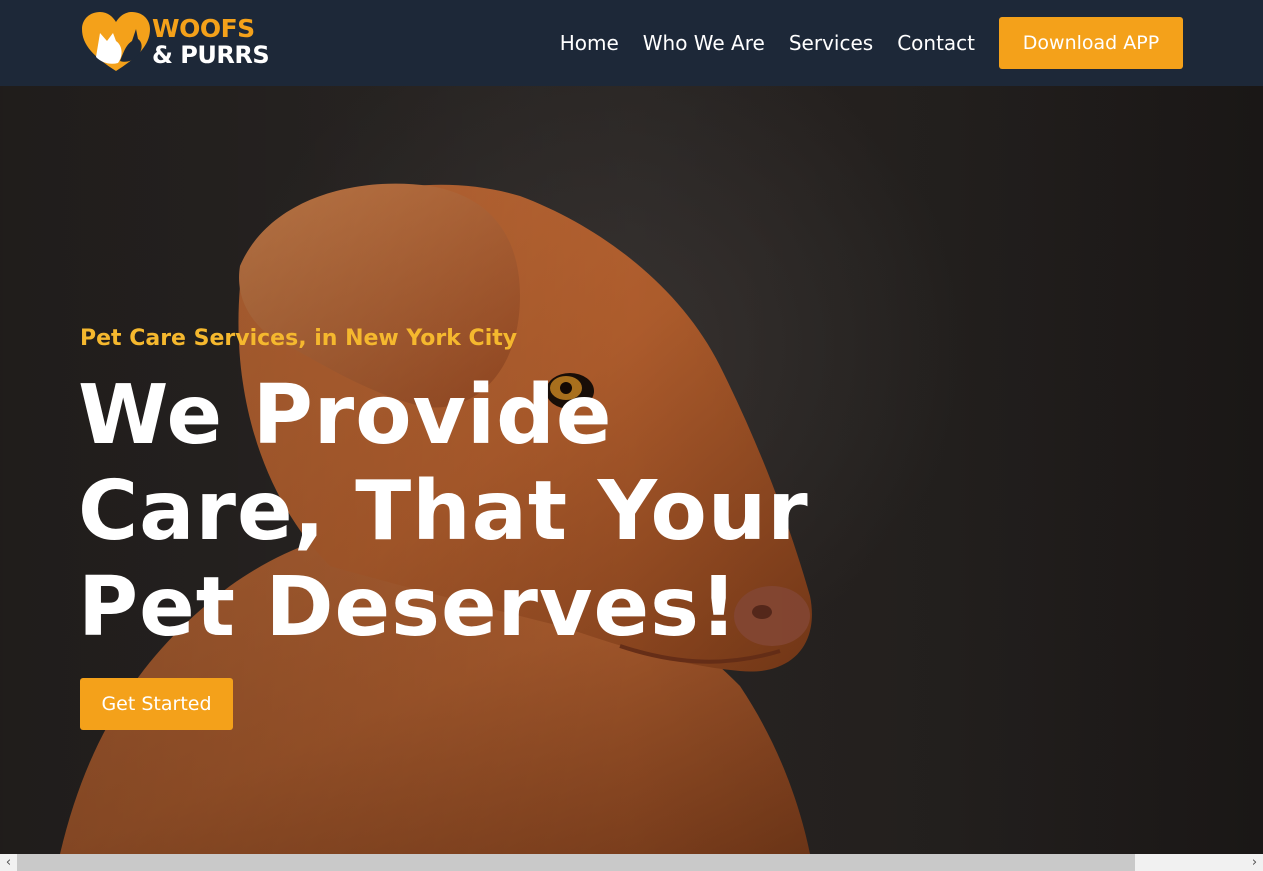 This screenshot has height=871, width=1263. Describe the element at coordinates (1254, 862) in the screenshot. I see `scroll-right-arrow-icon: ›` at that location.